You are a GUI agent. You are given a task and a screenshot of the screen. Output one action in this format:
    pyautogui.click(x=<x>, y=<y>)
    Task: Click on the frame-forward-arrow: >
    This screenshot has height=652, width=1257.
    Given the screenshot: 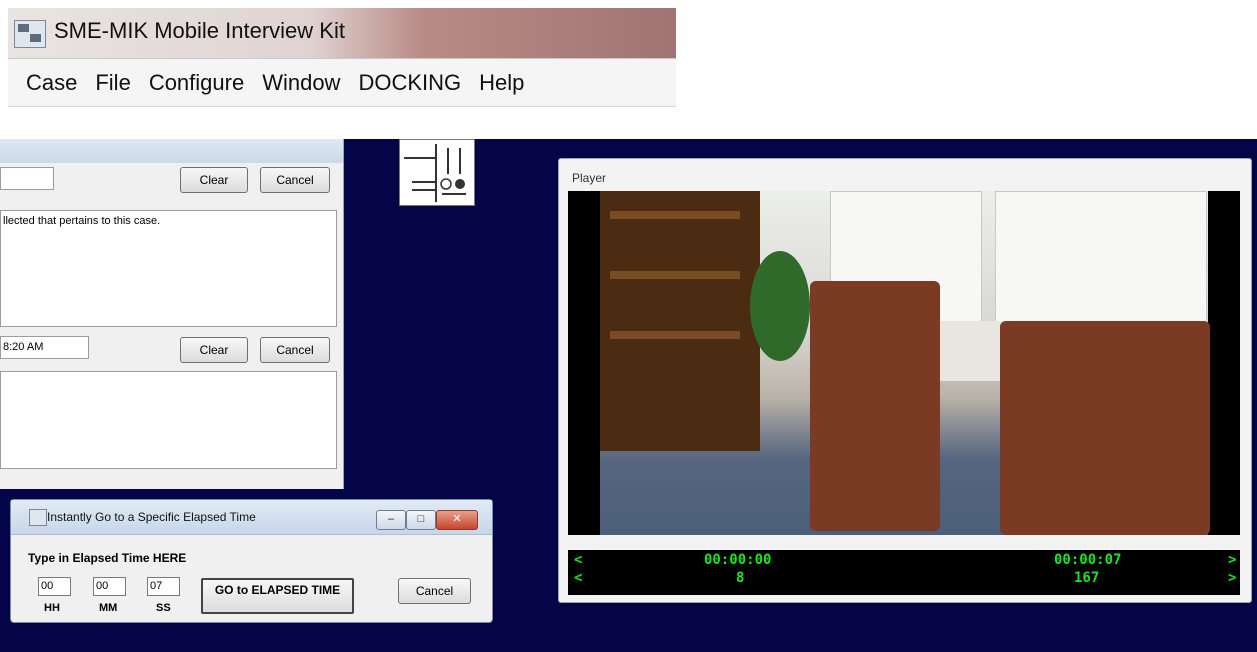 What is the action you would take?
    pyautogui.click(x=1232, y=578)
    